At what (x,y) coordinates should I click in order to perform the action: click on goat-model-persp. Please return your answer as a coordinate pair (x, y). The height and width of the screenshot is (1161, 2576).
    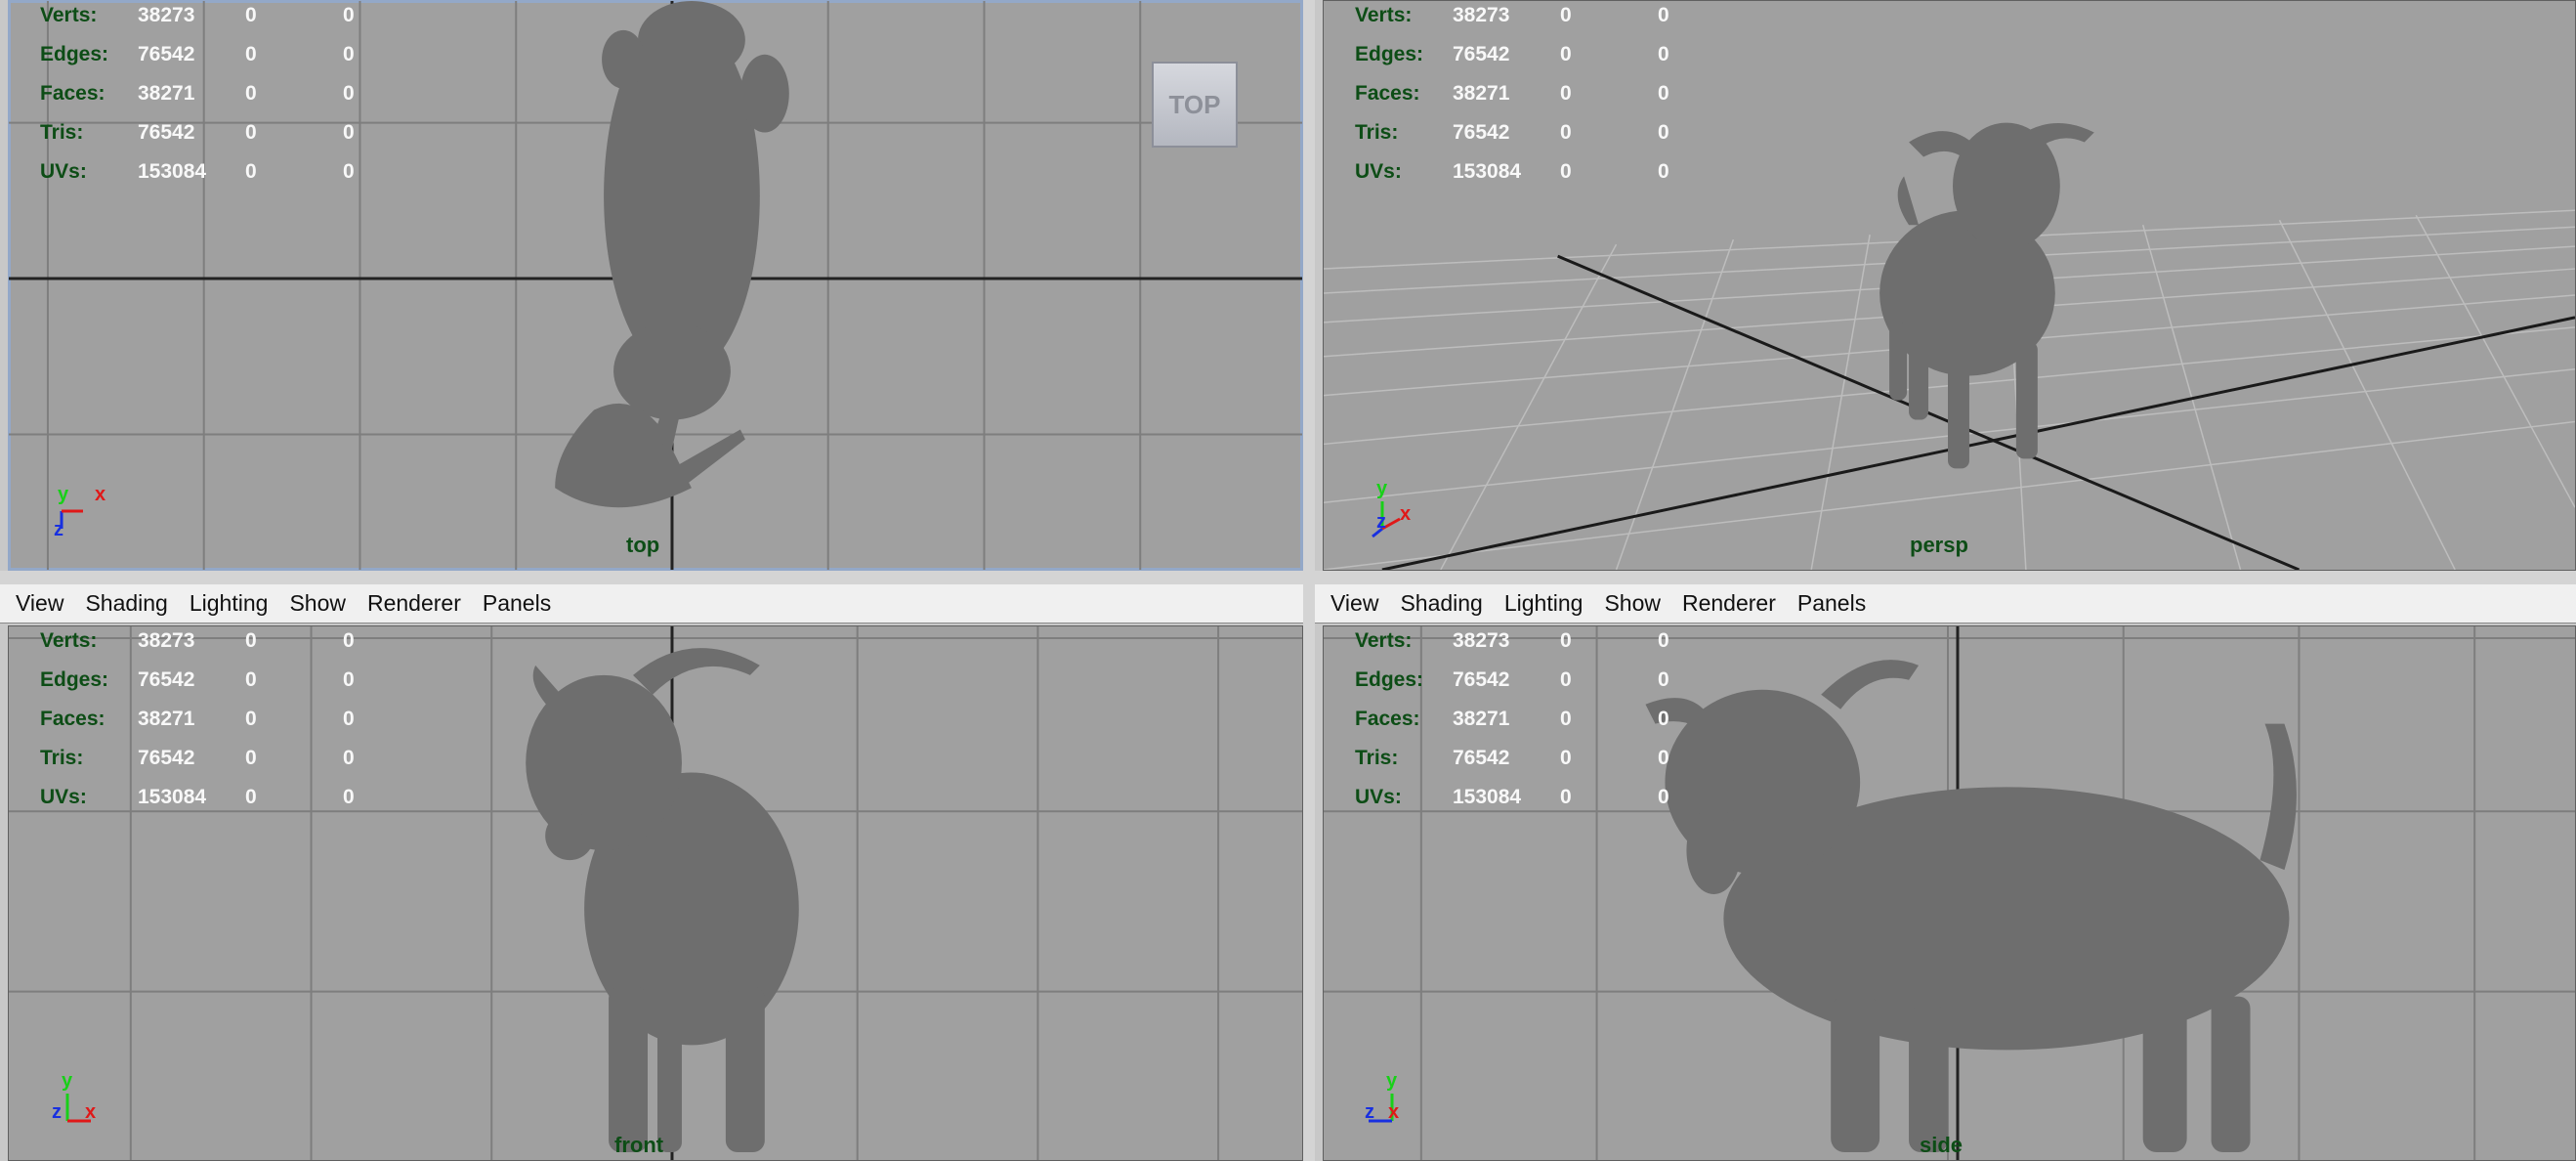
    Looking at the image, I should click on (1986, 296).